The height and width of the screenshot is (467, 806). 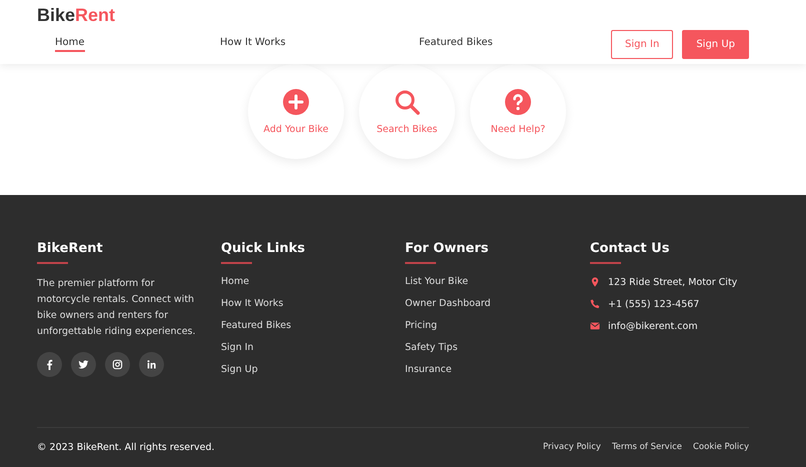 I want to click on footer-heading: For Owners, so click(x=447, y=252).